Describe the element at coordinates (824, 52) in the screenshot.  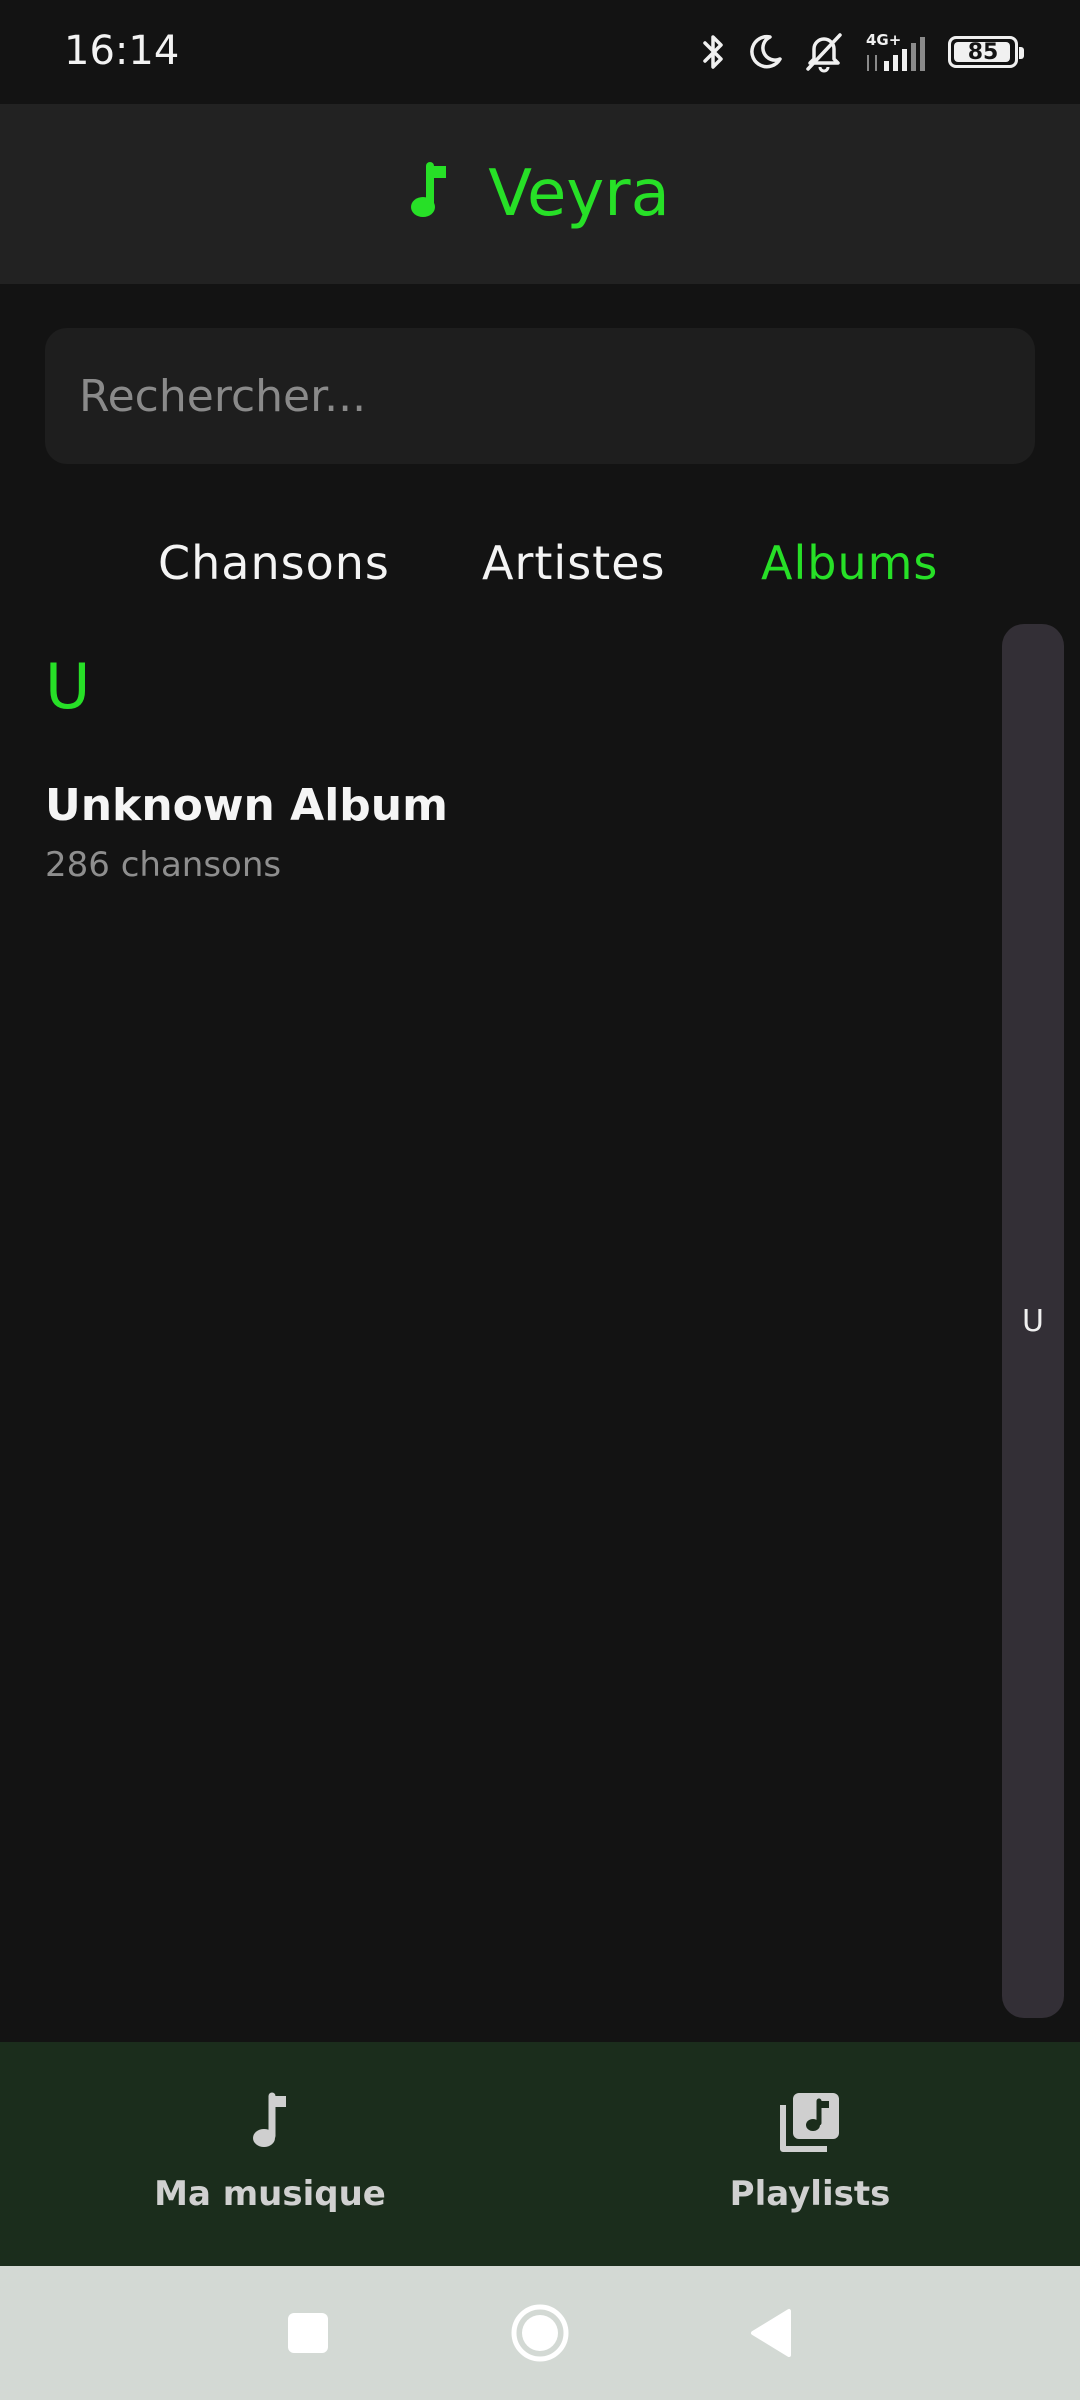
I see `mute-icon` at that location.